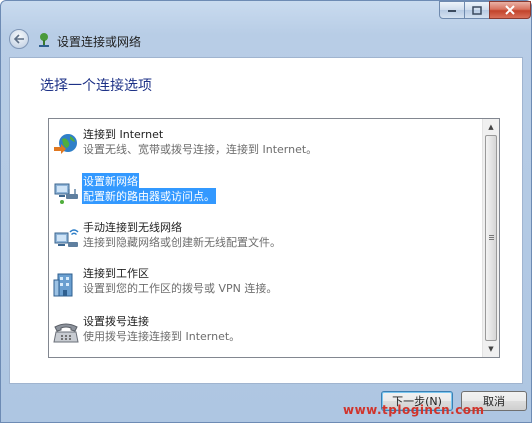  What do you see at coordinates (65, 144) in the screenshot?
I see `globe-internet-icon` at bounding box center [65, 144].